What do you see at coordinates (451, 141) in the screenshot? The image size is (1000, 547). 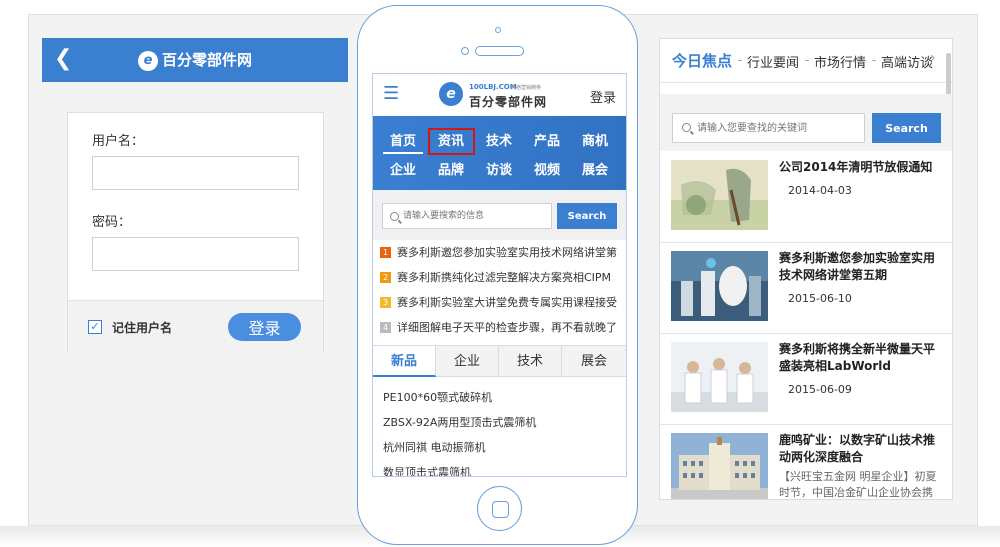 I see `nav-highlight-box` at bounding box center [451, 141].